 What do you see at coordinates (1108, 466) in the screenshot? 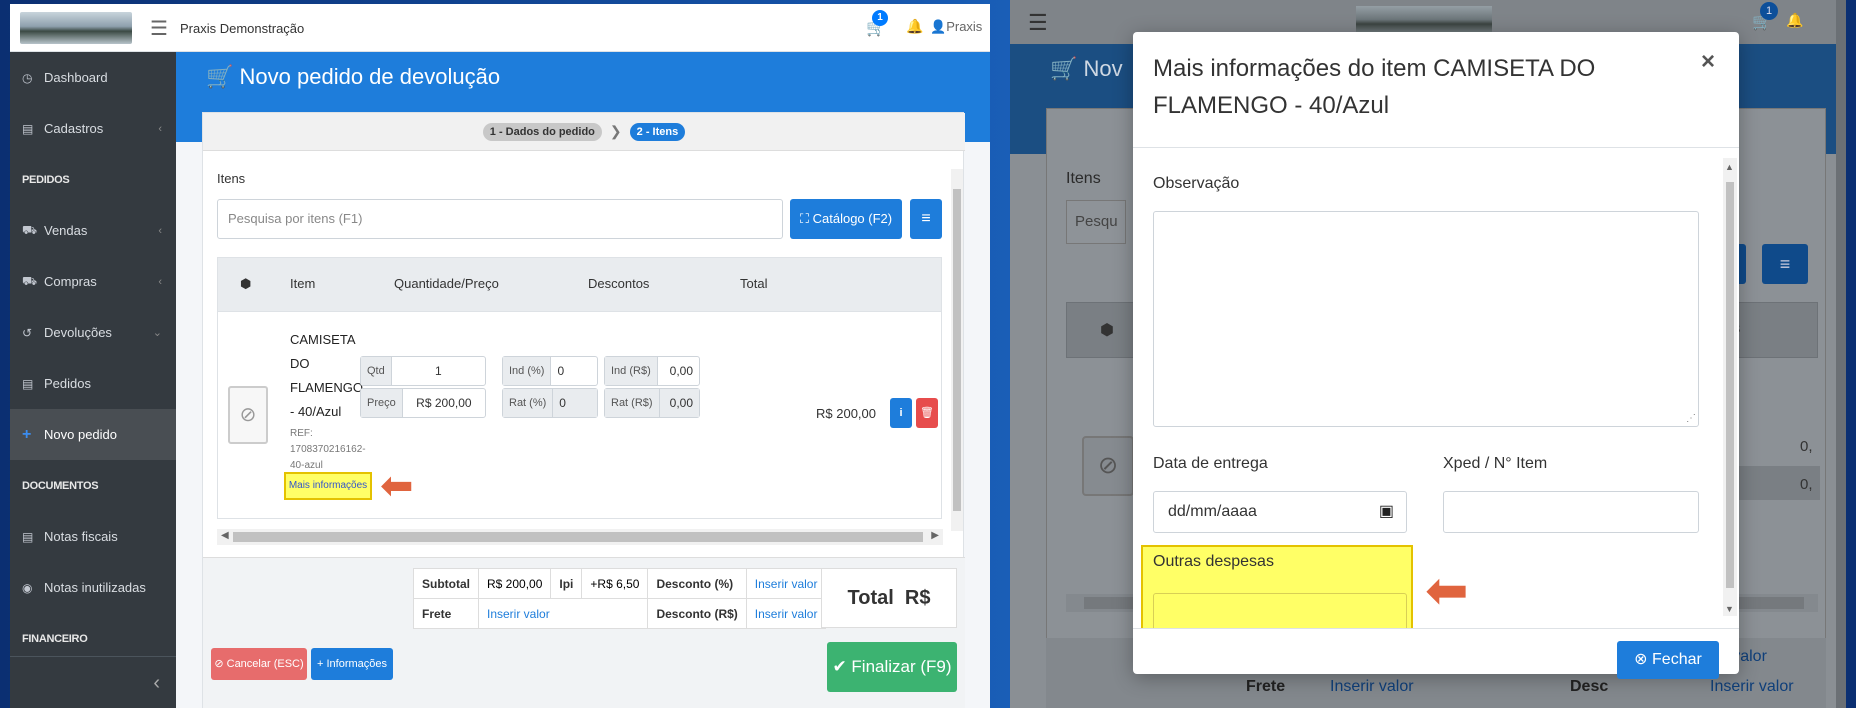
I see `dimmed-product-image: ⊘` at bounding box center [1108, 466].